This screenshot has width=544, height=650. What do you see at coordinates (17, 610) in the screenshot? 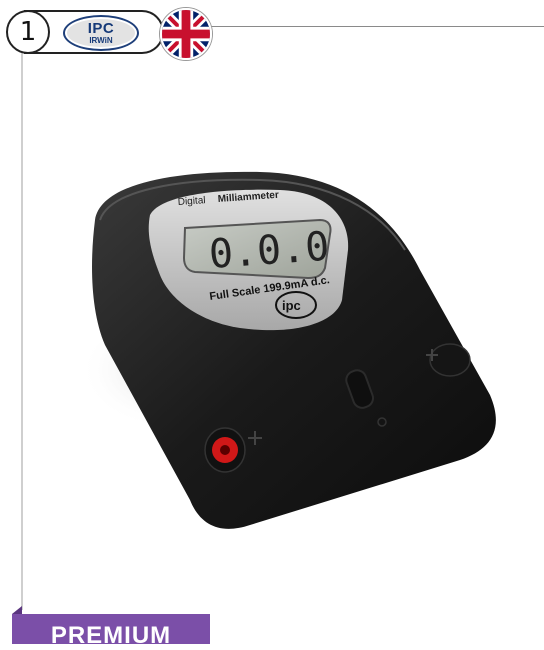
I see `premium-tab-notch` at bounding box center [17, 610].